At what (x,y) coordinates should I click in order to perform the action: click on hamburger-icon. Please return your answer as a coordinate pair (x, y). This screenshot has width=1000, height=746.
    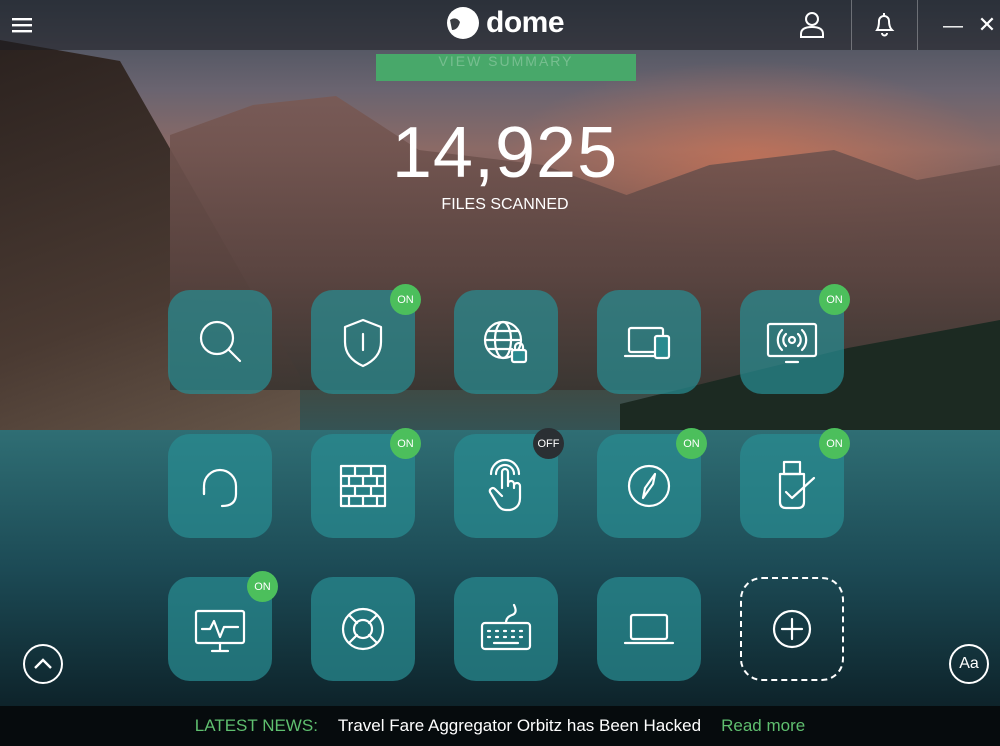
    Looking at the image, I should click on (23, 25).